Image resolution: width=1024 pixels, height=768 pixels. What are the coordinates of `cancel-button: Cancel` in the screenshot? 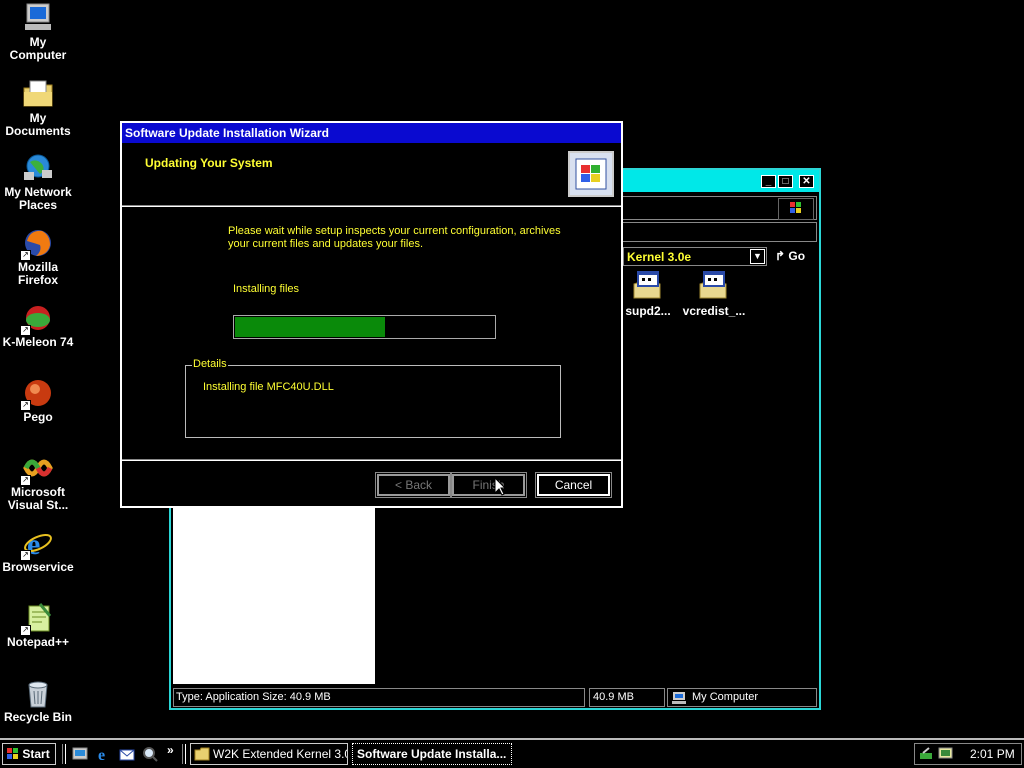 It's located at (573, 485).